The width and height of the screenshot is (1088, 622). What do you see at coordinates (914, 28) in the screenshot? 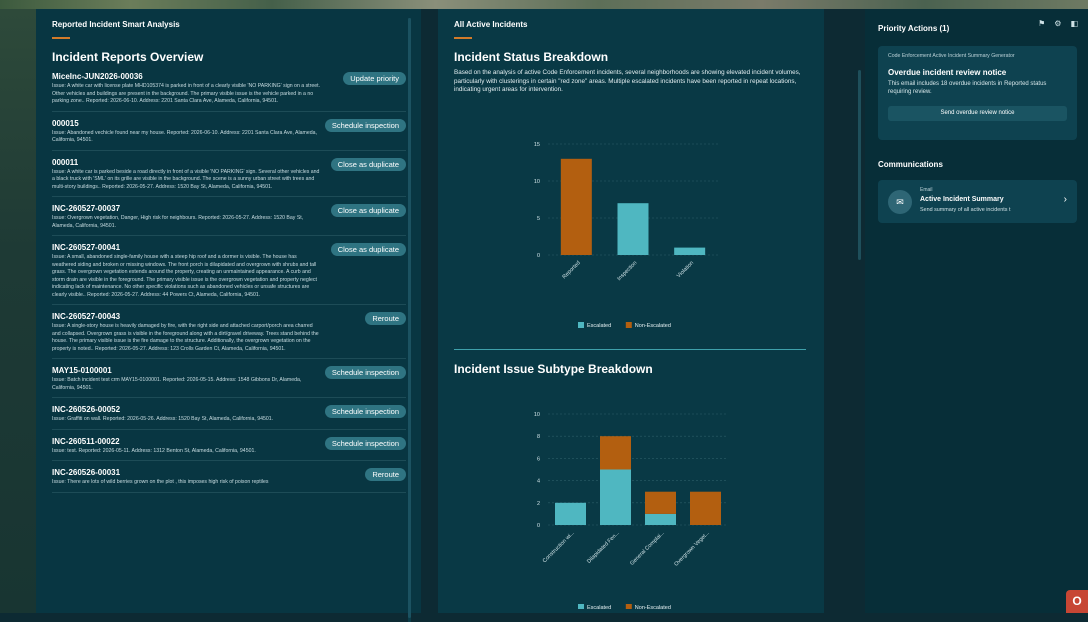
I see `priority-actions-title: Priority Actions (1)` at bounding box center [914, 28].